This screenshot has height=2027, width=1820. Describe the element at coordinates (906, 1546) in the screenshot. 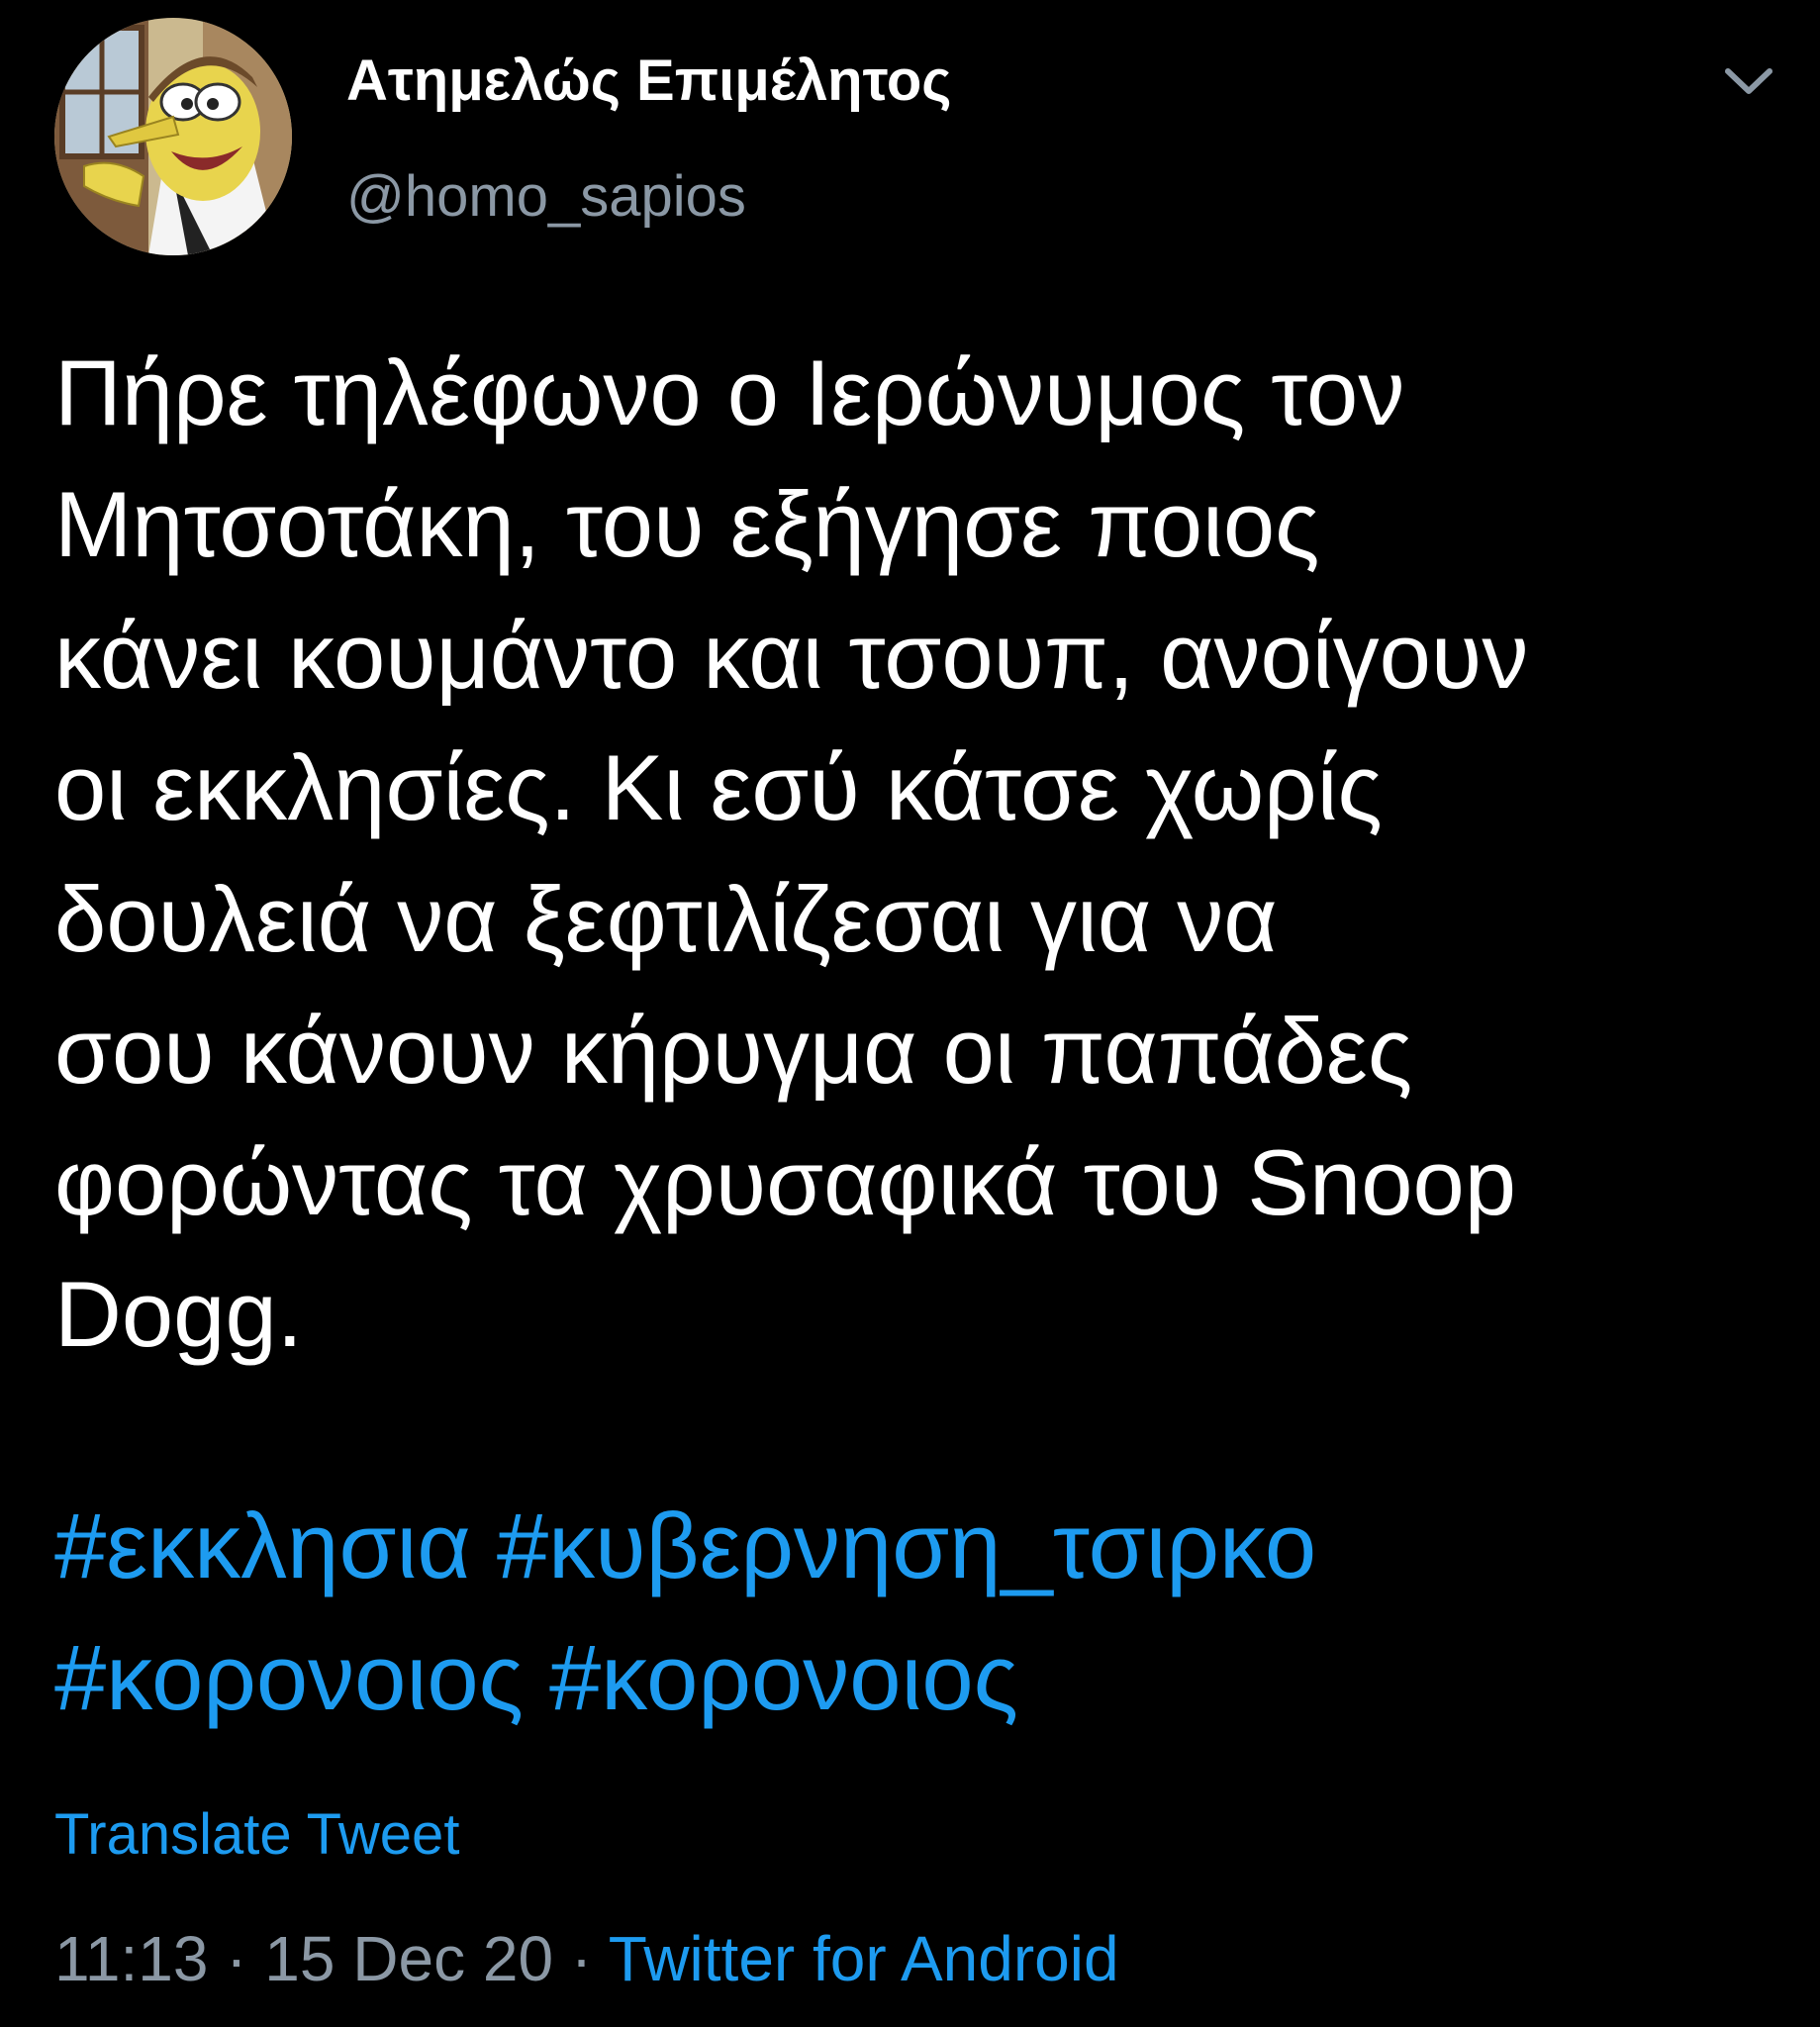

I see `hashtag-link: #κυβερνηση_τσιρκο` at that location.